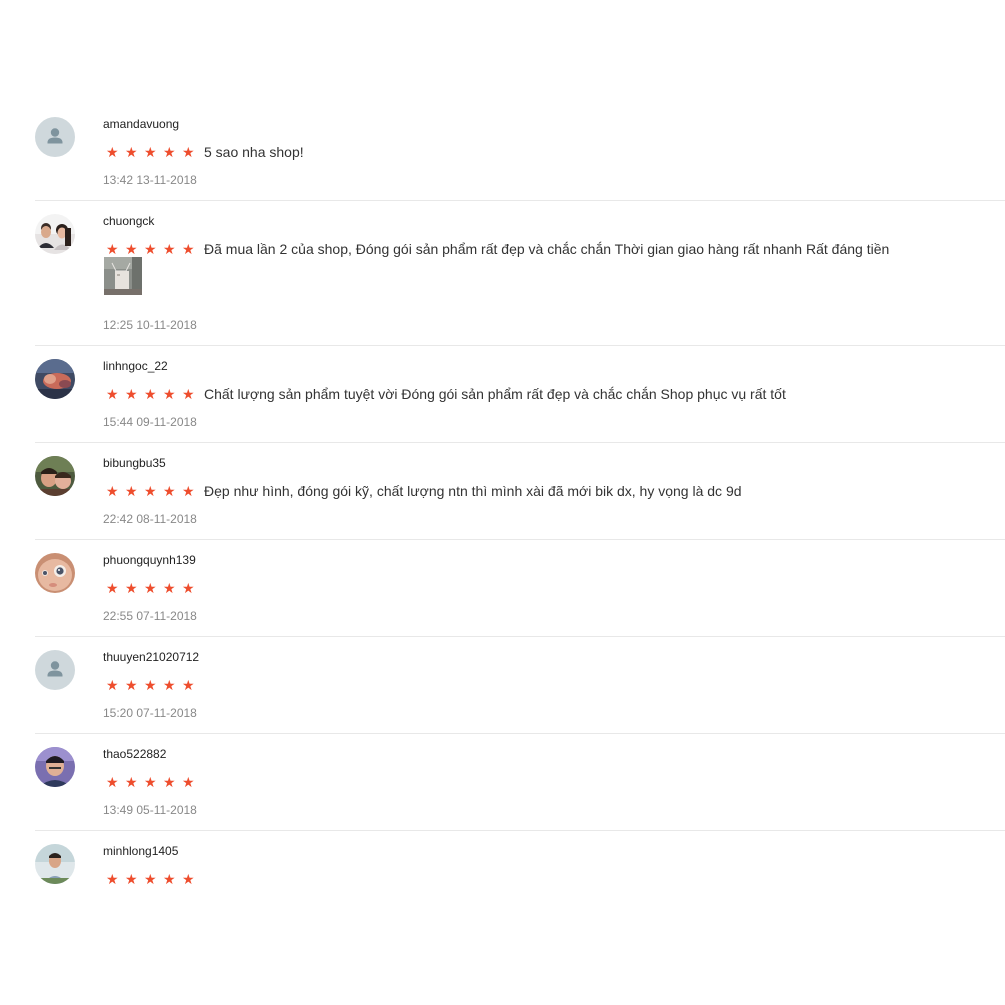 The width and height of the screenshot is (1005, 1005). Describe the element at coordinates (140, 851) in the screenshot. I see `review-username: minhlong1405` at that location.